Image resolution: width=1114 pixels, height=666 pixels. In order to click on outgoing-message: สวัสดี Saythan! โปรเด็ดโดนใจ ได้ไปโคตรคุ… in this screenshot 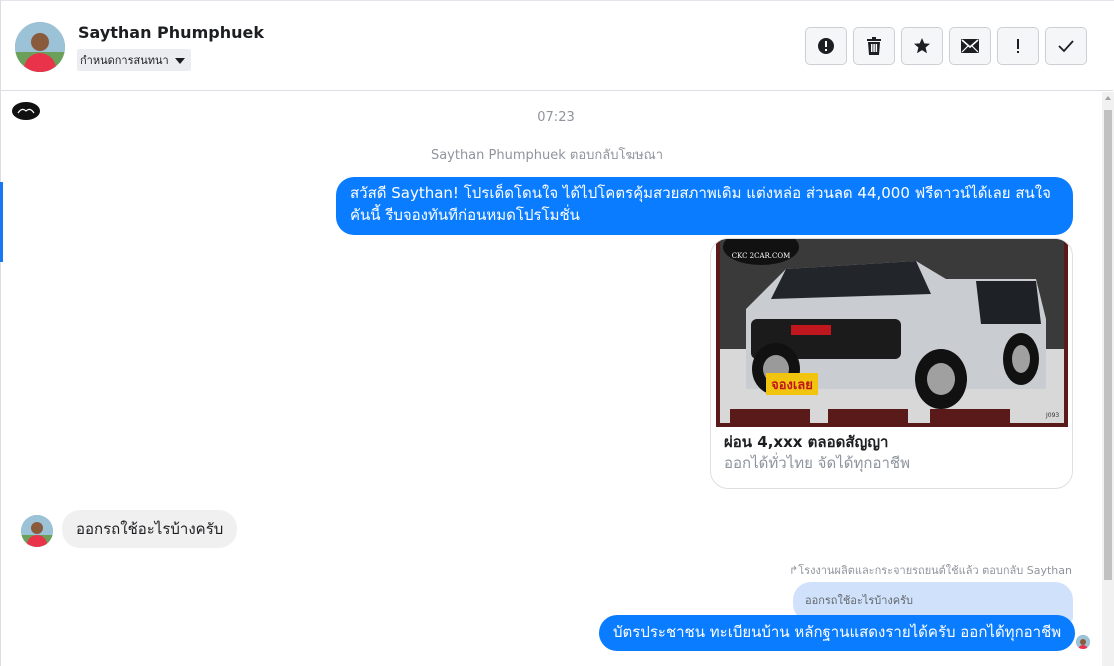, I will do `click(704, 206)`.